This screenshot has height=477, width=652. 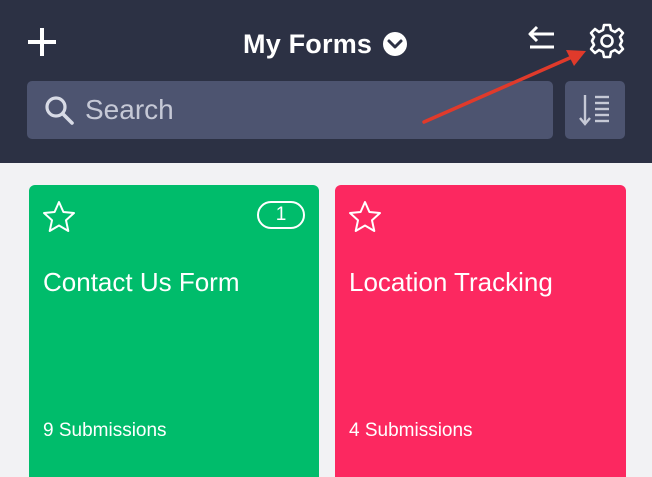 What do you see at coordinates (105, 430) in the screenshot?
I see `card-submissions: 9 Submissions` at bounding box center [105, 430].